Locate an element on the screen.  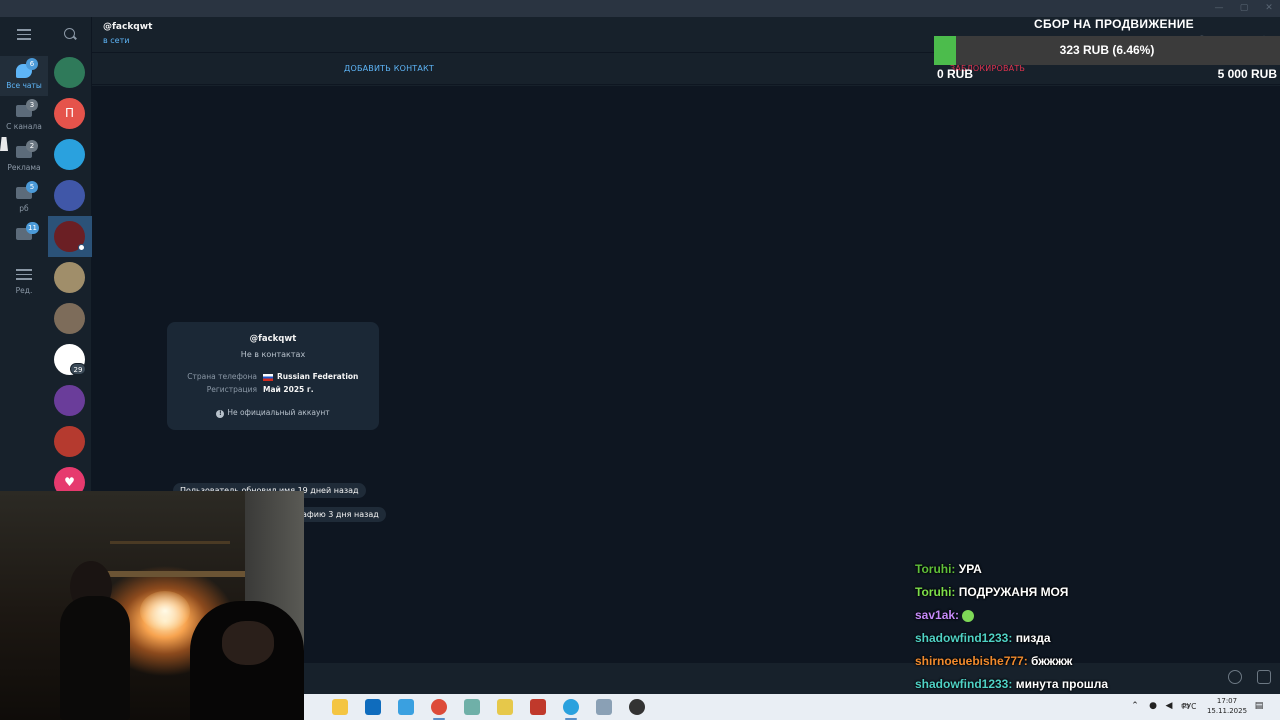
online-status: в сети is located at coordinates (116, 40).